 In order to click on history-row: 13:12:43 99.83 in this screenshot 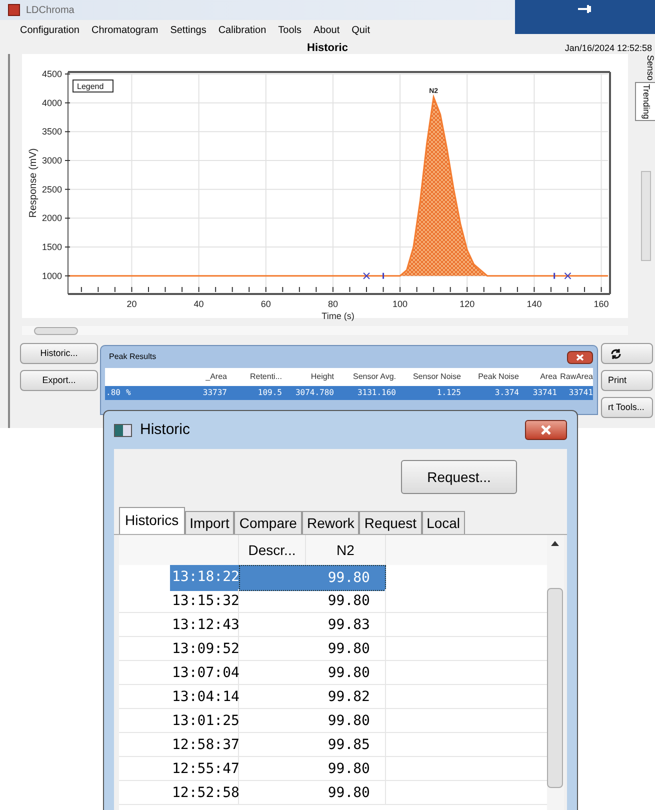, I will do `click(333, 625)`.